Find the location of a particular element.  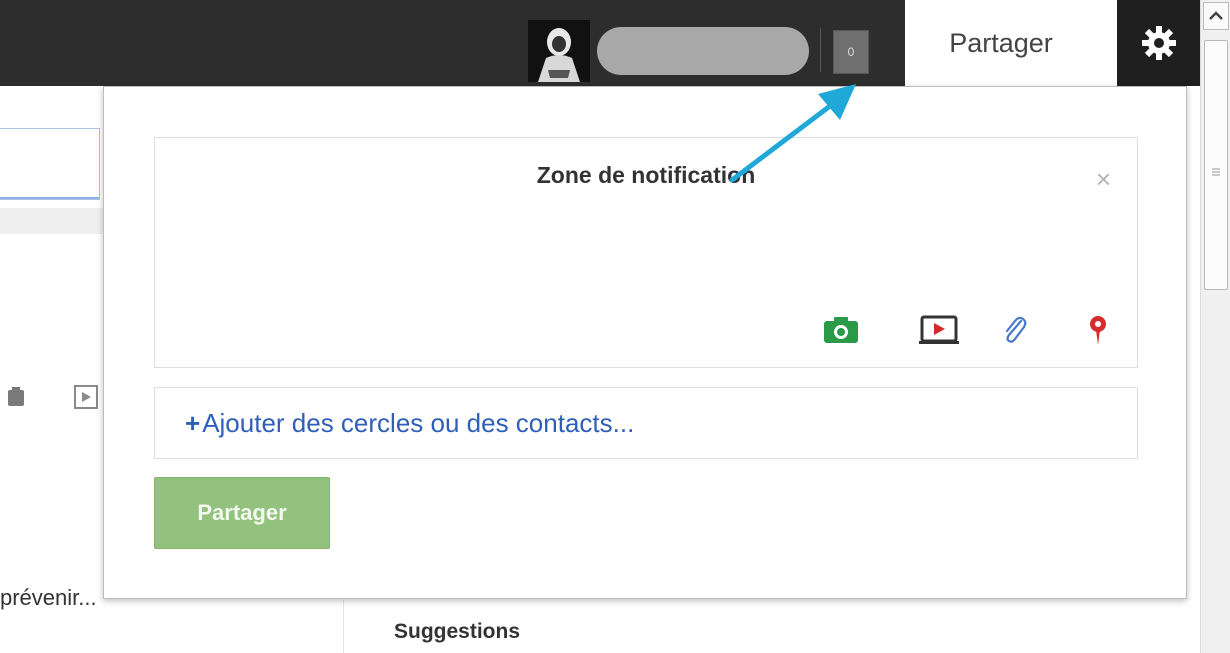

location-pin-icon is located at coordinates (1098, 330).